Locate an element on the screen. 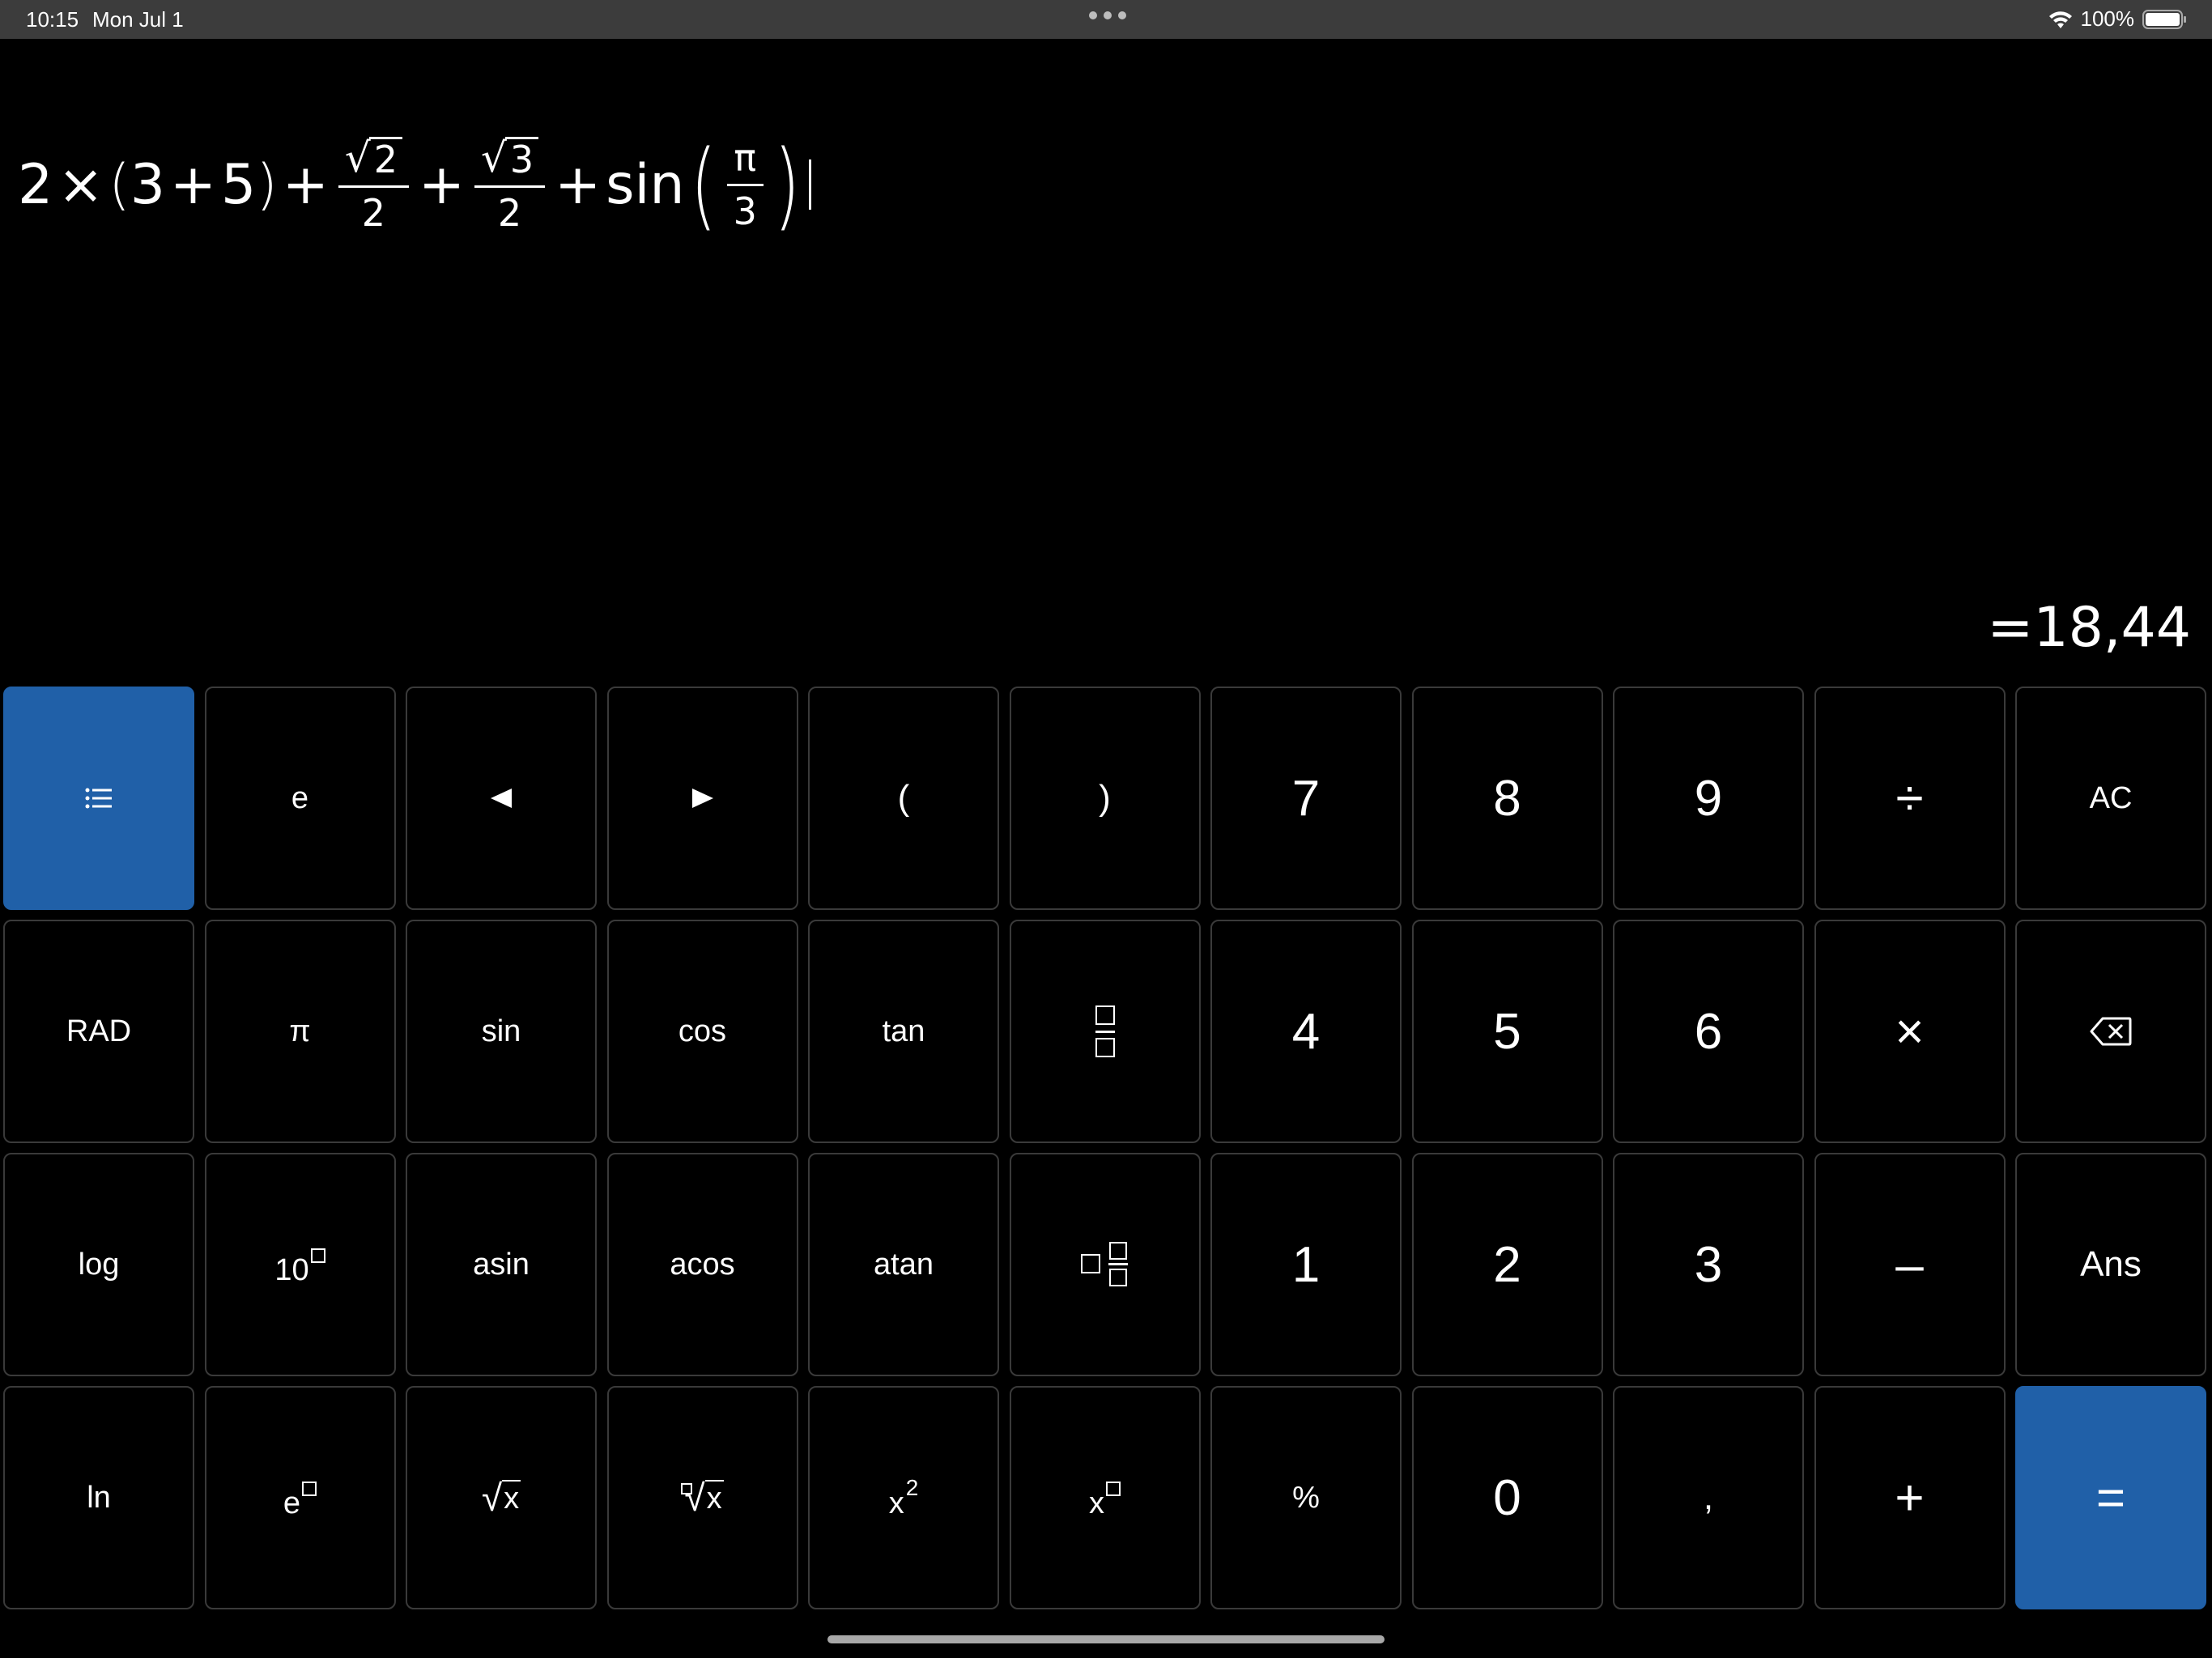 The width and height of the screenshot is (2212, 1658). atan-button: atan is located at coordinates (903, 1264).